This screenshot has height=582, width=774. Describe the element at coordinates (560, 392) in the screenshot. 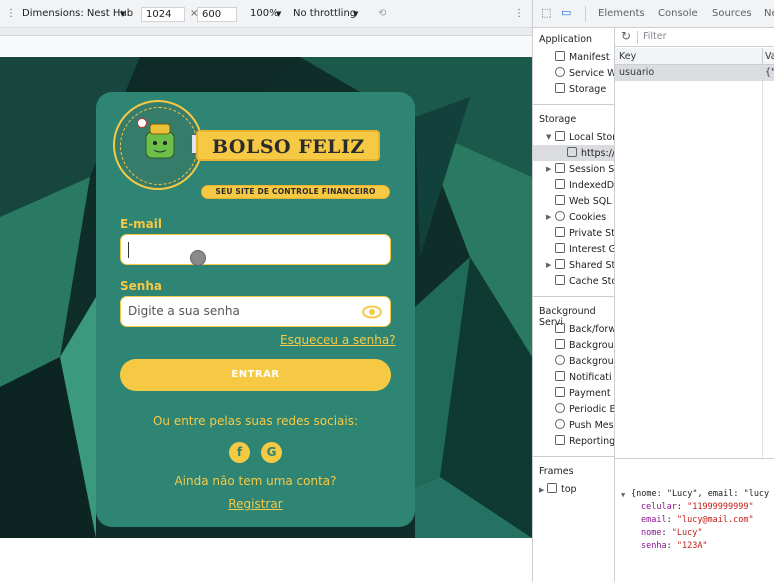

I see `credit-card-icon` at that location.